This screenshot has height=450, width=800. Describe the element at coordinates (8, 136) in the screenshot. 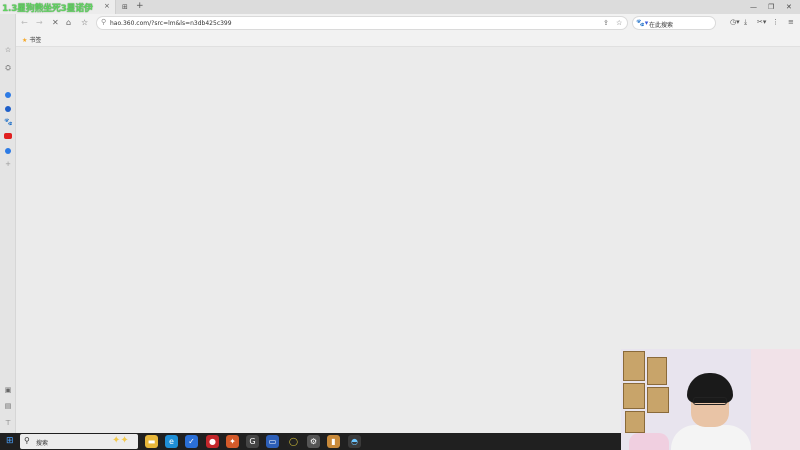

I see `sidebar-video-icon` at that location.